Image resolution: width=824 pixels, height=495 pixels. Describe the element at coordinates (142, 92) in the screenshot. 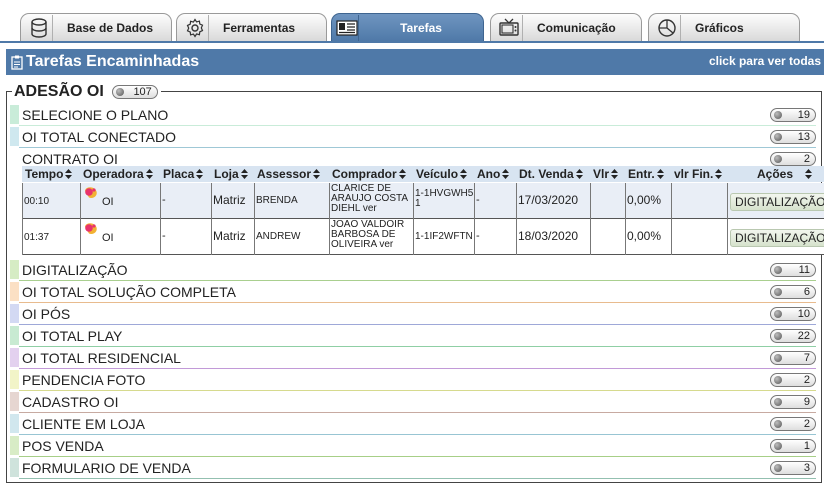

I see `badge-count: 107` at that location.